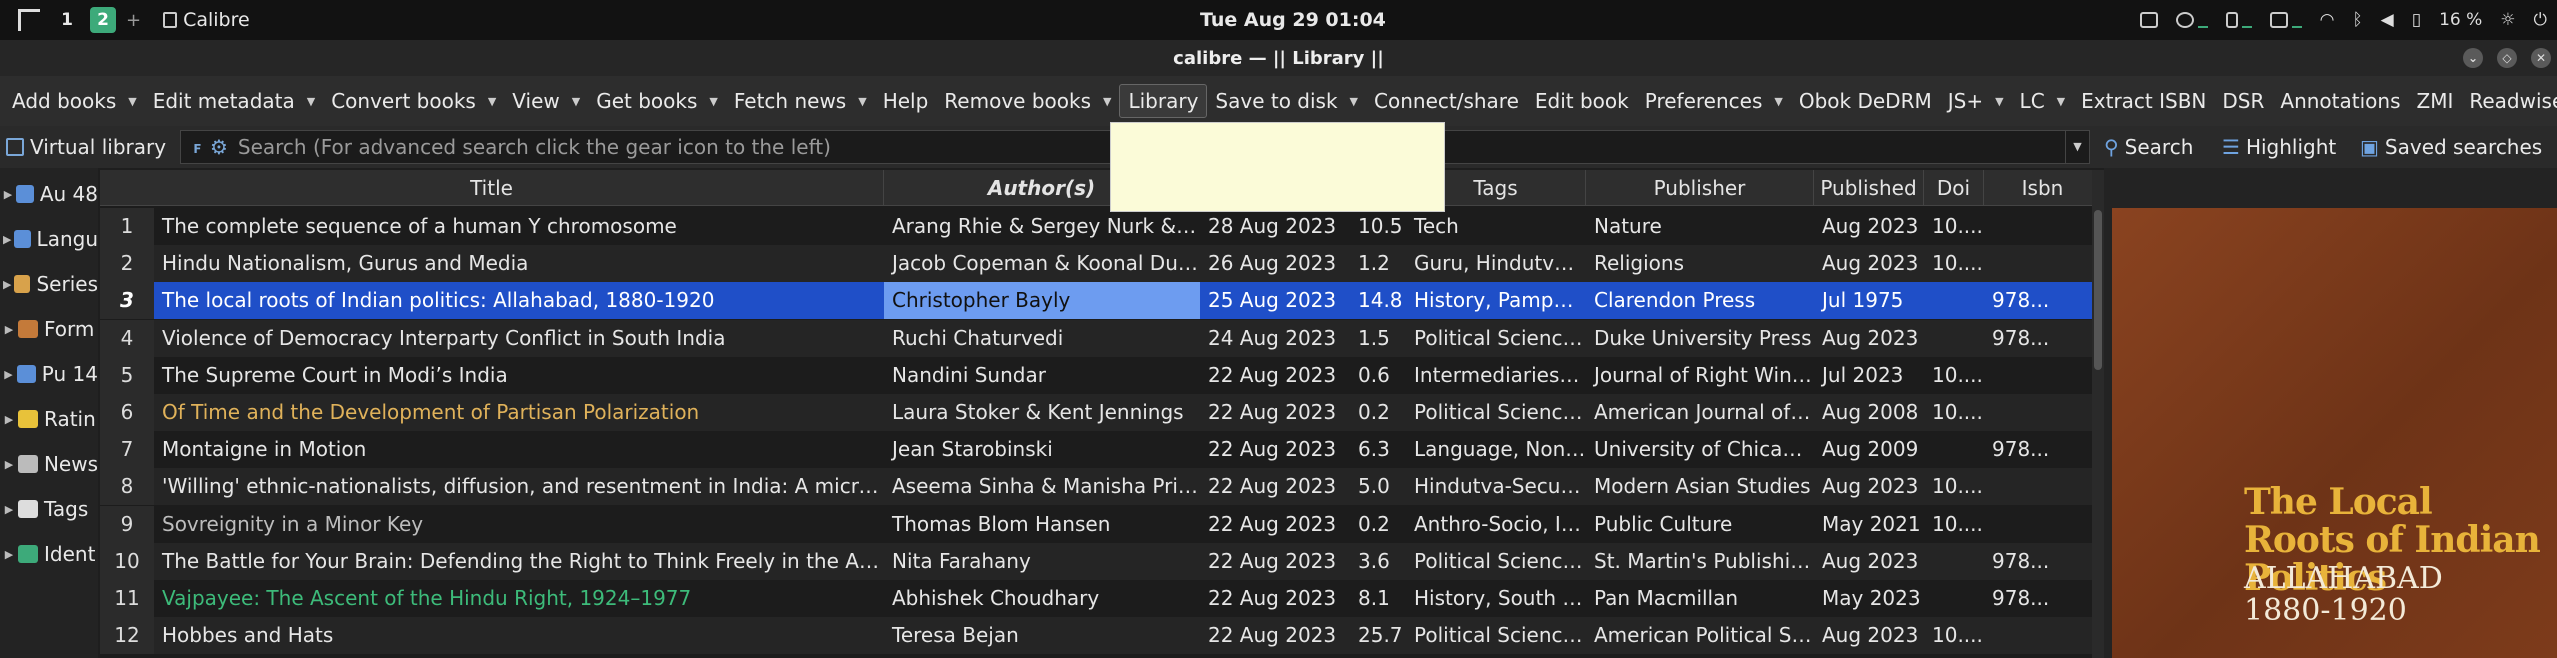 This screenshot has height=658, width=2557. I want to click on cell-row-number: 4, so click(127, 338).